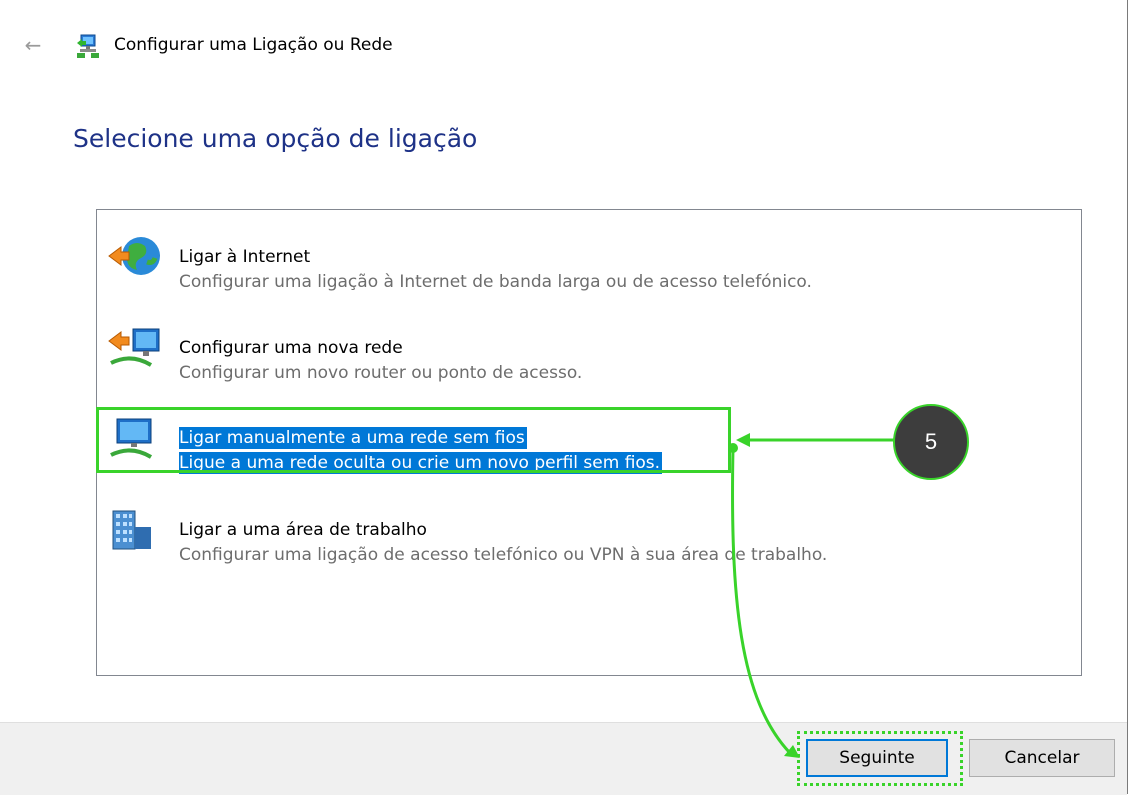 The height and width of the screenshot is (795, 1129). I want to click on cancel-button: Cancelar, so click(1042, 758).